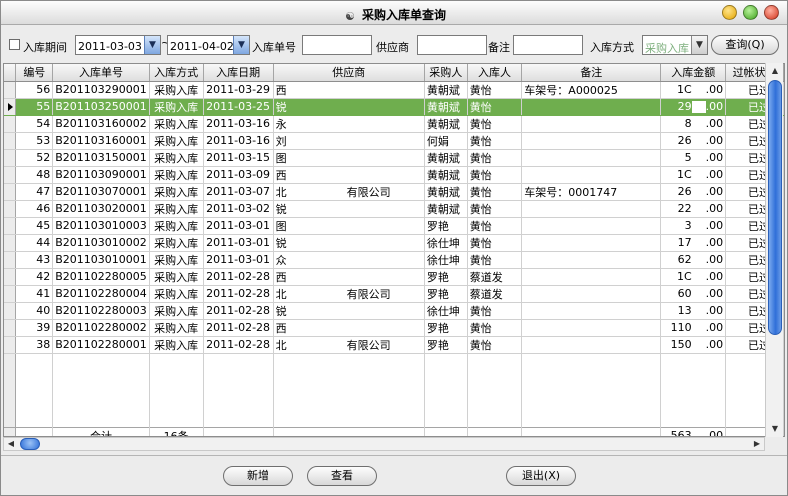 The image size is (788, 496). What do you see at coordinates (384, 444) in the screenshot?
I see `horizontal-scrollbar: ◀ ▶` at bounding box center [384, 444].